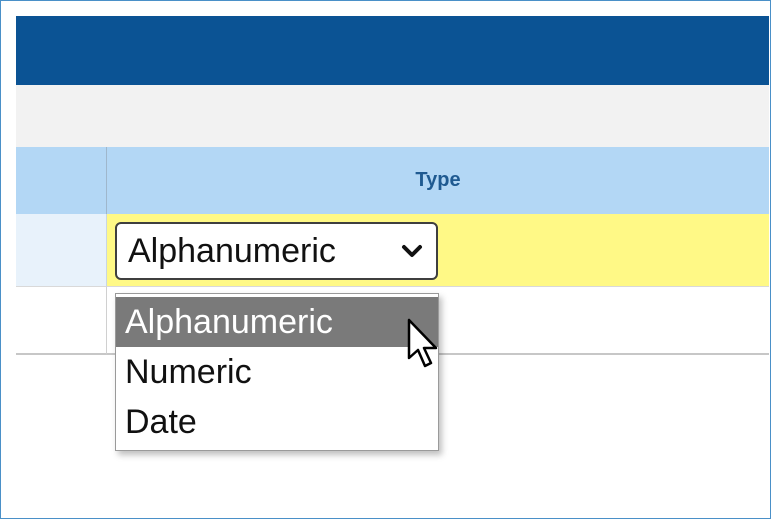 The height and width of the screenshot is (519, 771). I want to click on dropdown-option-alphanumeric: Alphanumeric, so click(277, 322).